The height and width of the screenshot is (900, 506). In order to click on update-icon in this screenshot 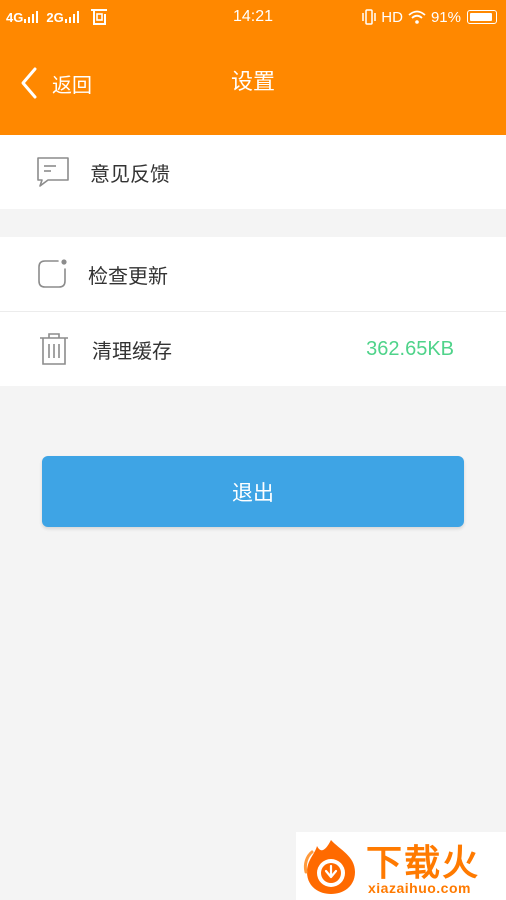, I will do `click(53, 274)`.